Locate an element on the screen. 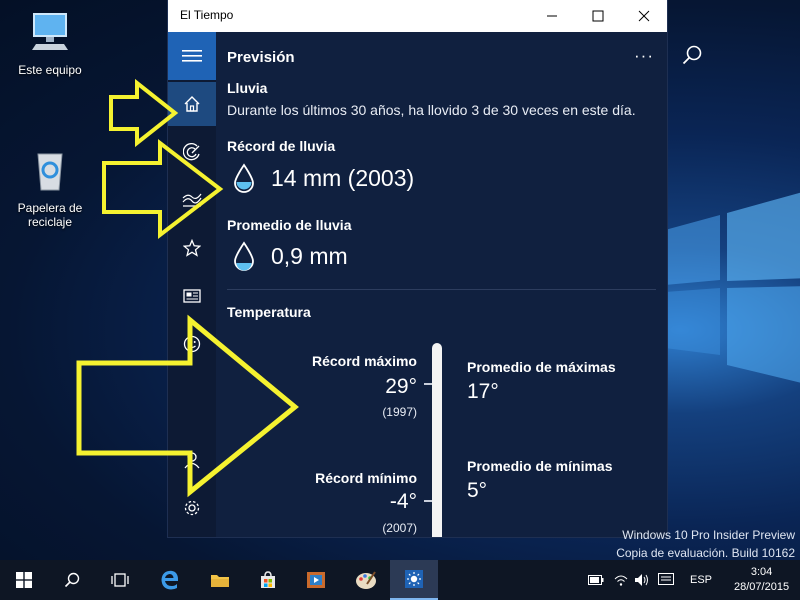 Image resolution: width=800 pixels, height=600 pixels. home-icon is located at coordinates (192, 104).